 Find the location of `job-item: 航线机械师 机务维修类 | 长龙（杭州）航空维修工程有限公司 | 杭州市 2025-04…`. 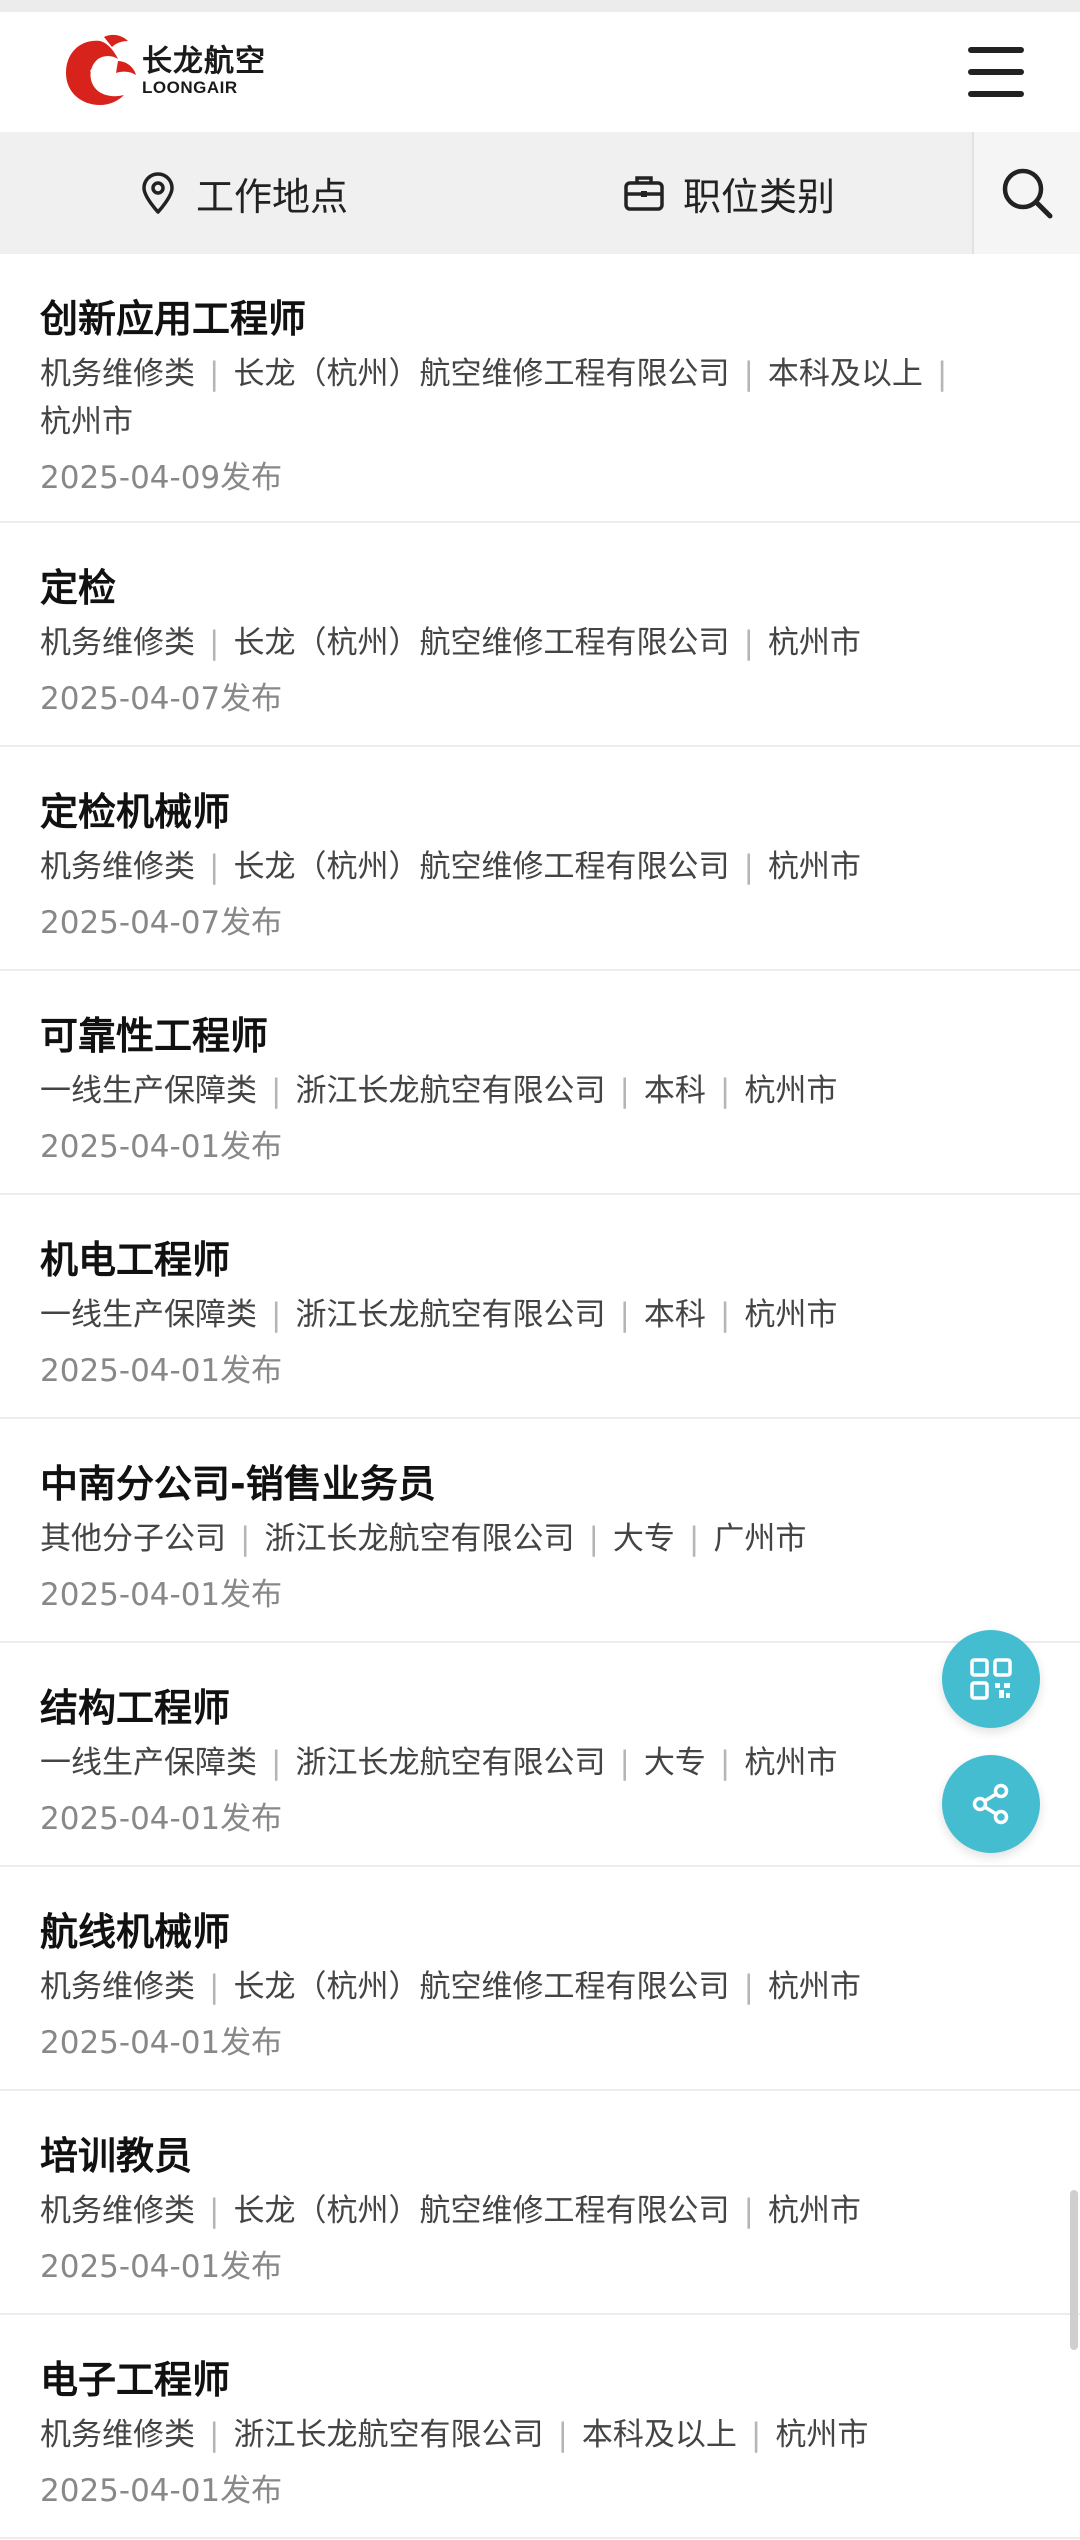

job-item: 航线机械师 机务维修类 | 长龙（杭州）航空维修工程有限公司 | 杭州市 2025-04… is located at coordinates (540, 1979).